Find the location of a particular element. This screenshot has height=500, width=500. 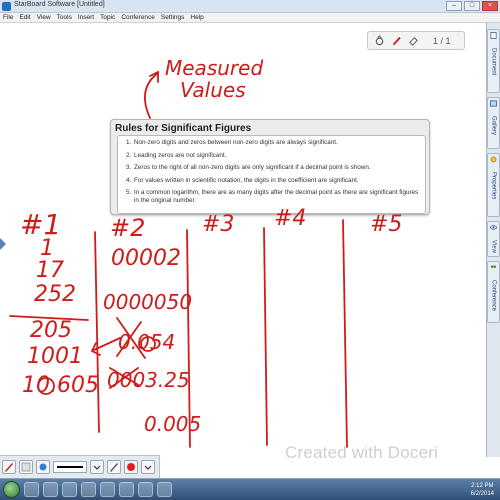

column-2-value: 0003.25 is located at coordinates (148, 380).